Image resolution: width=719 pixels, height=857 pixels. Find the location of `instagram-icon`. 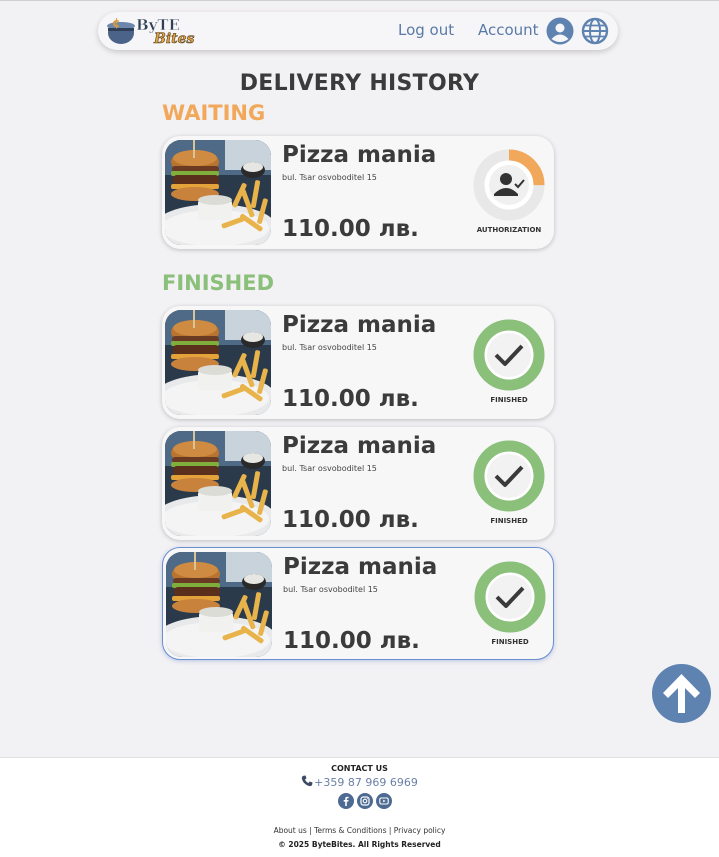

instagram-icon is located at coordinates (365, 801).